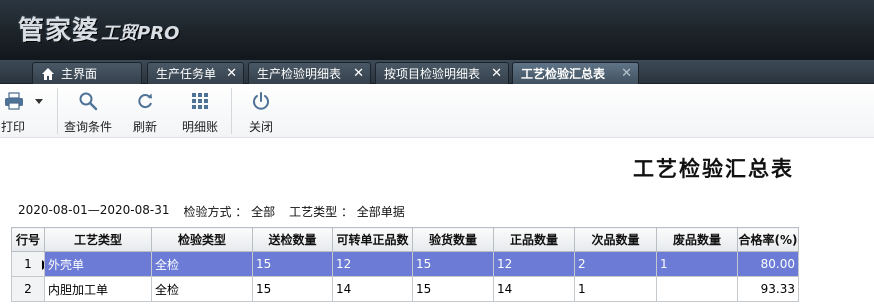  What do you see at coordinates (199, 127) in the screenshot?
I see `detail-label: 明细账` at bounding box center [199, 127].